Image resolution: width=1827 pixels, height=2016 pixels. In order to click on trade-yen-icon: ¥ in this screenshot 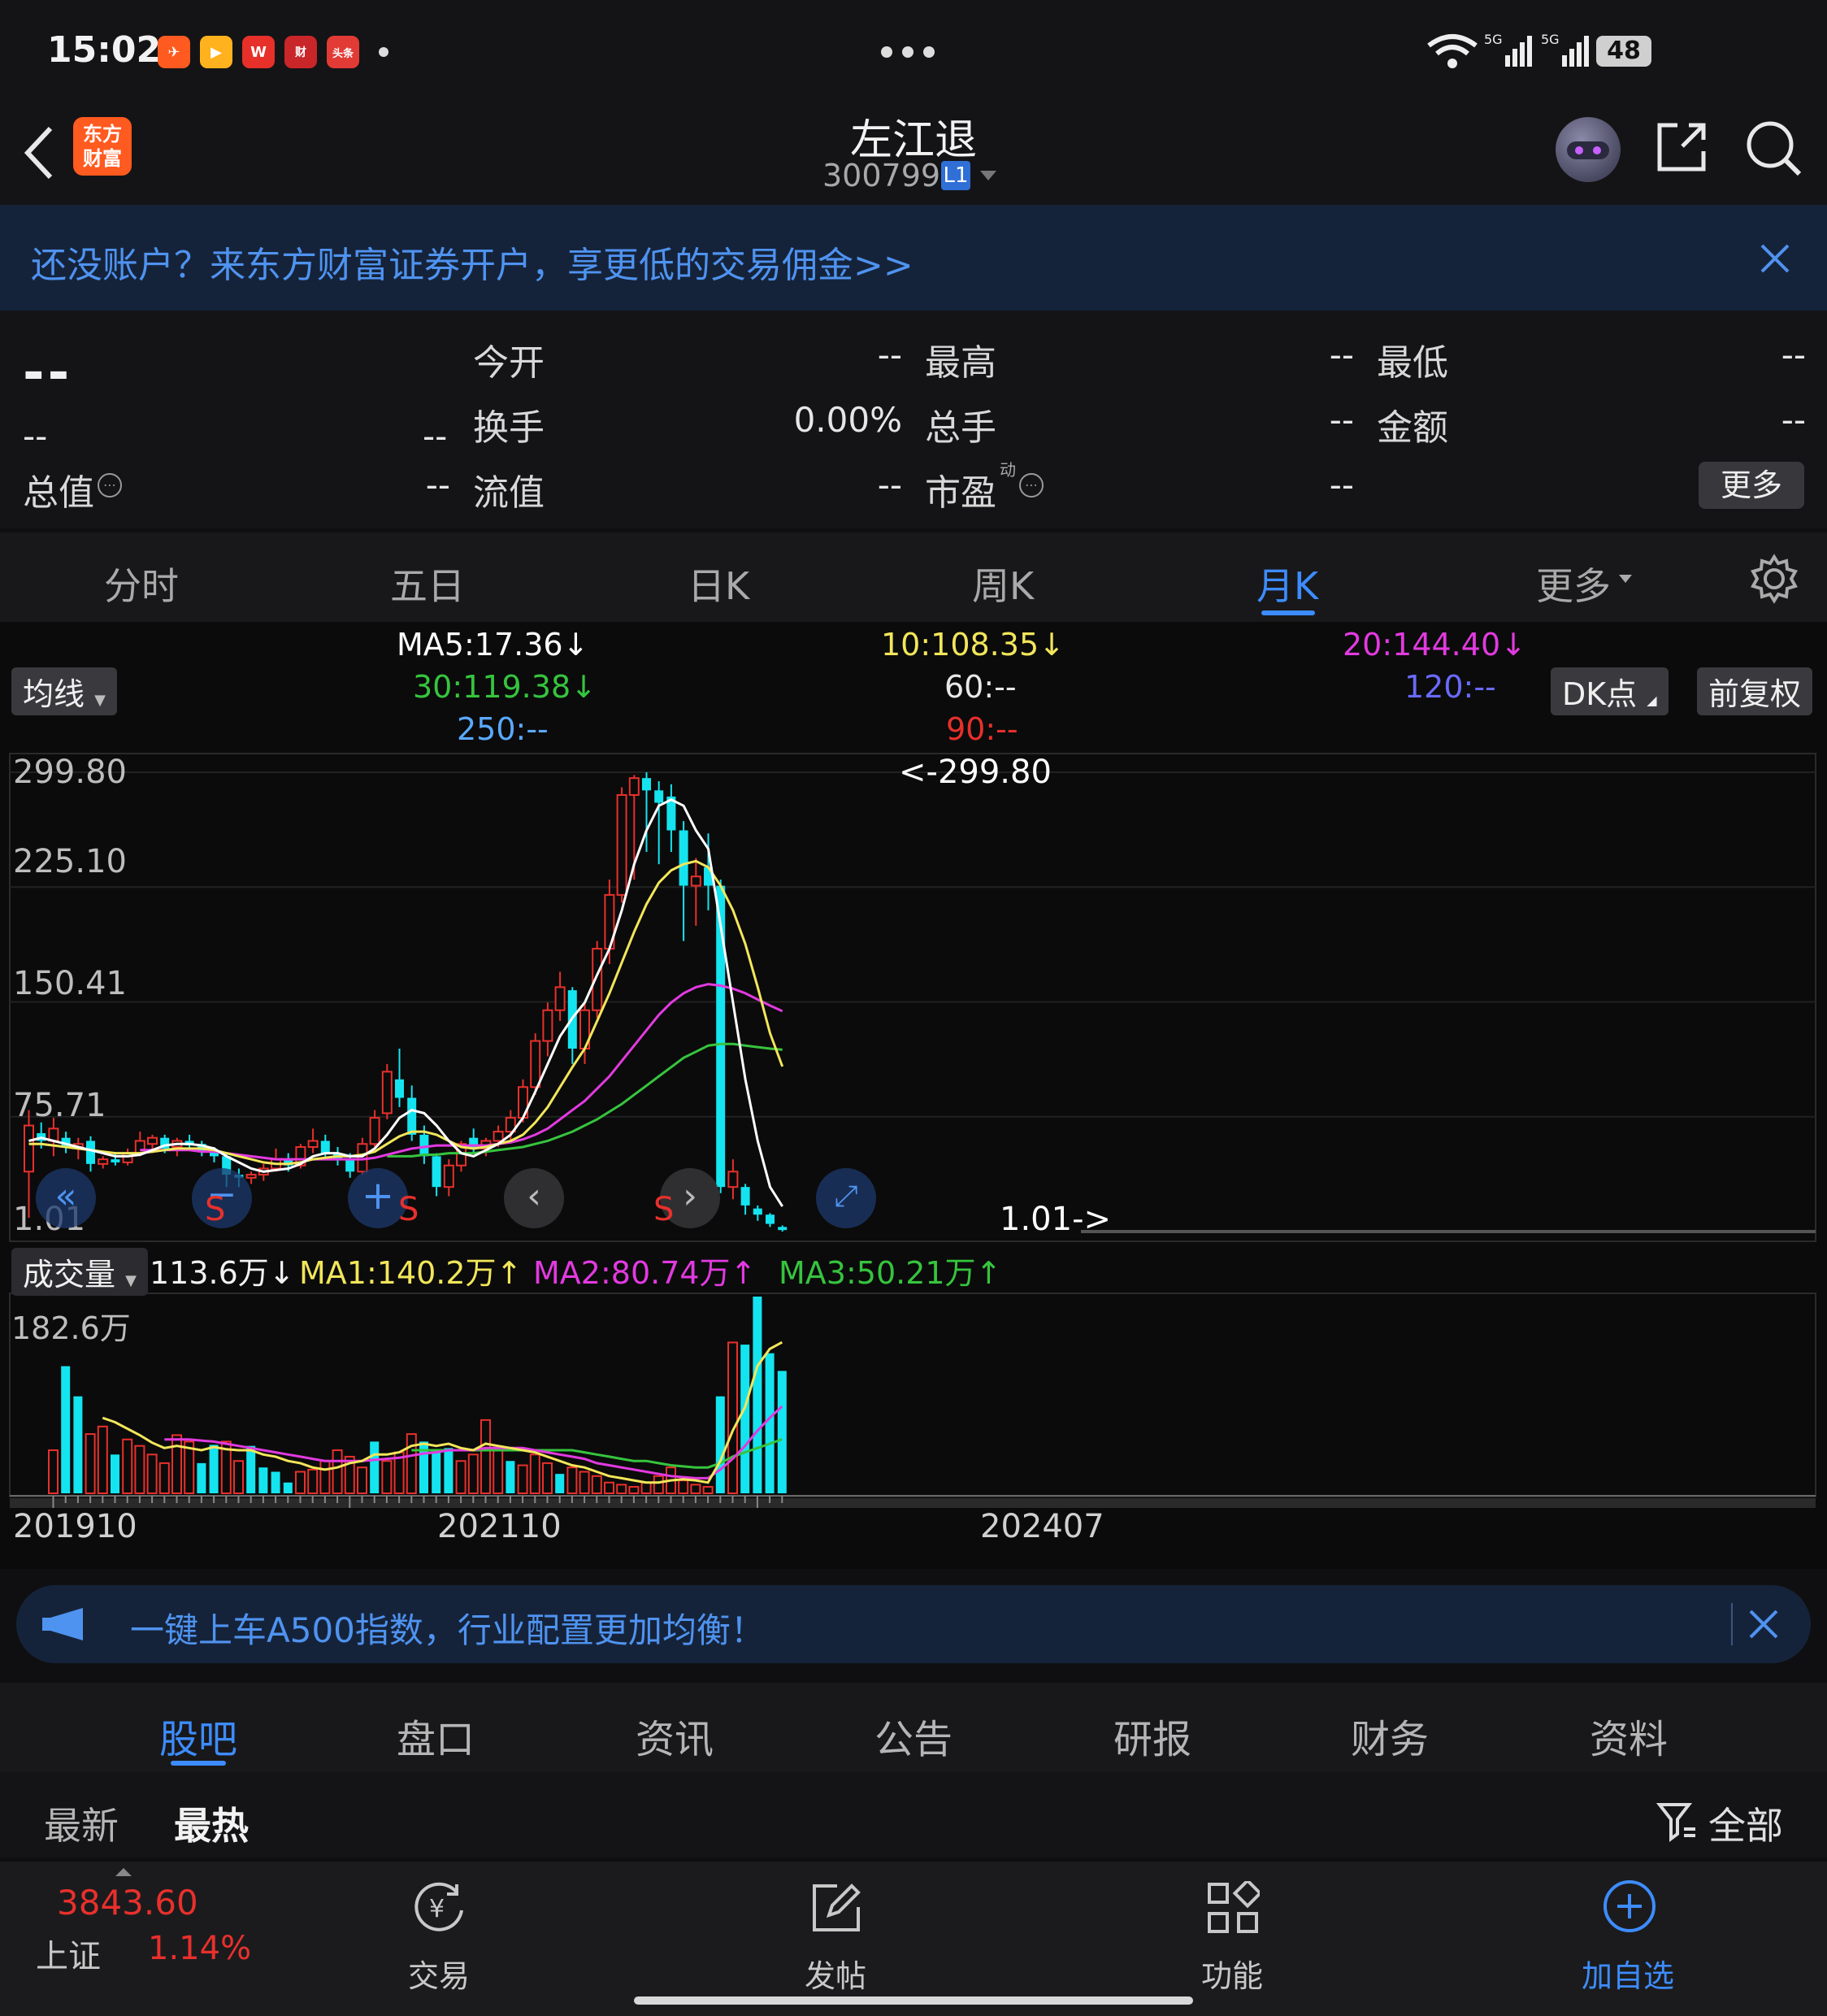, I will do `click(441, 1907)`.